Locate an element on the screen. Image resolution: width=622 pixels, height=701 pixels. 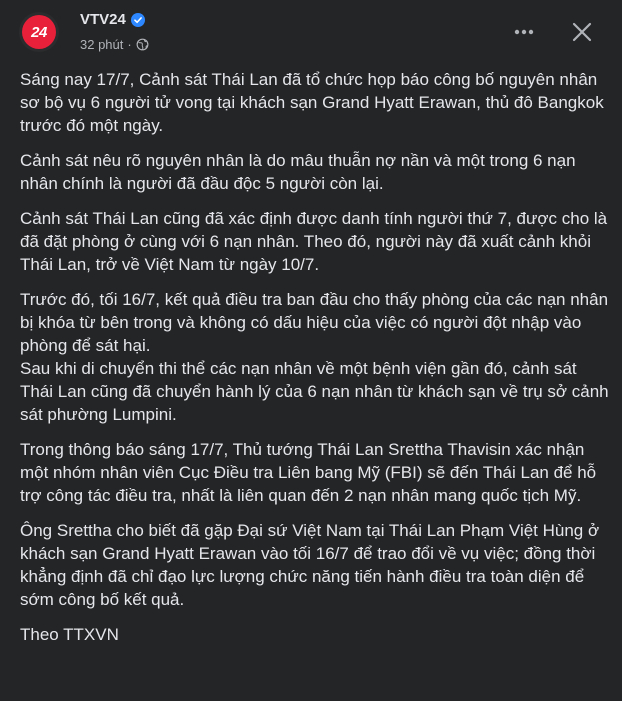
post-source: Theo TTXVN is located at coordinates (69, 634).